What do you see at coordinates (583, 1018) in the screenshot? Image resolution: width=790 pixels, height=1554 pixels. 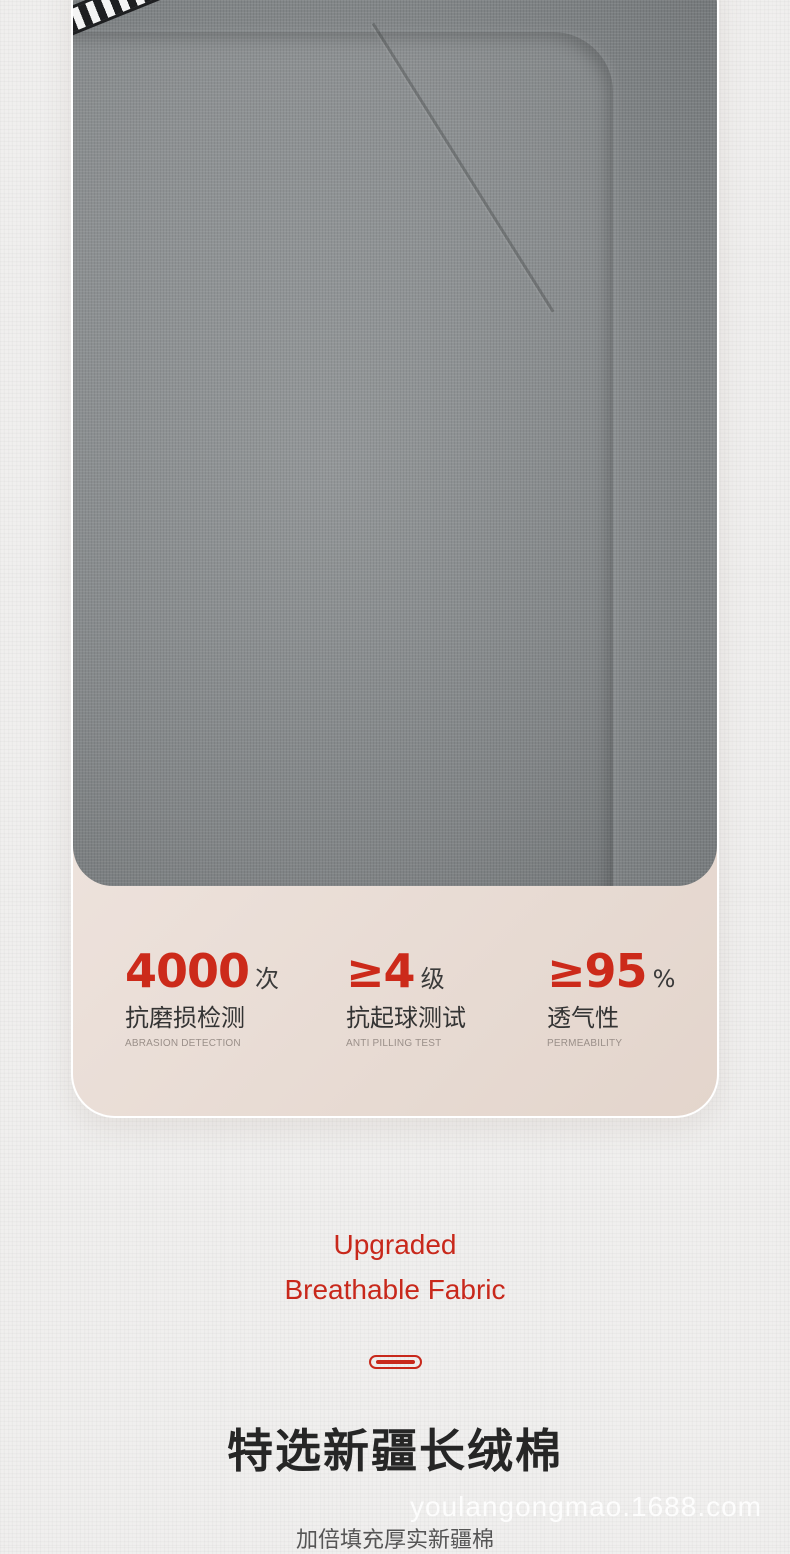 I see `stat-label: 透气性` at bounding box center [583, 1018].